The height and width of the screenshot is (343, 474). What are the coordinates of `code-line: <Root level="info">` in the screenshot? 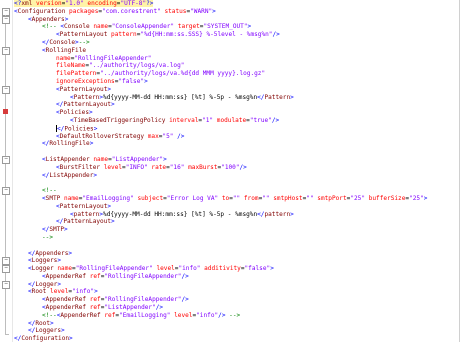 It's located at (242, 292).